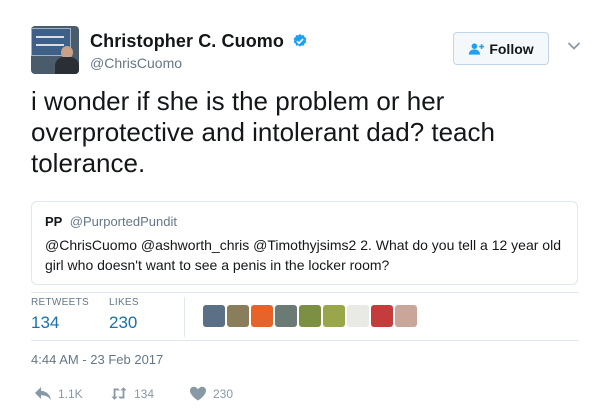  Describe the element at coordinates (119, 393) in the screenshot. I see `retweet-icon` at that location.